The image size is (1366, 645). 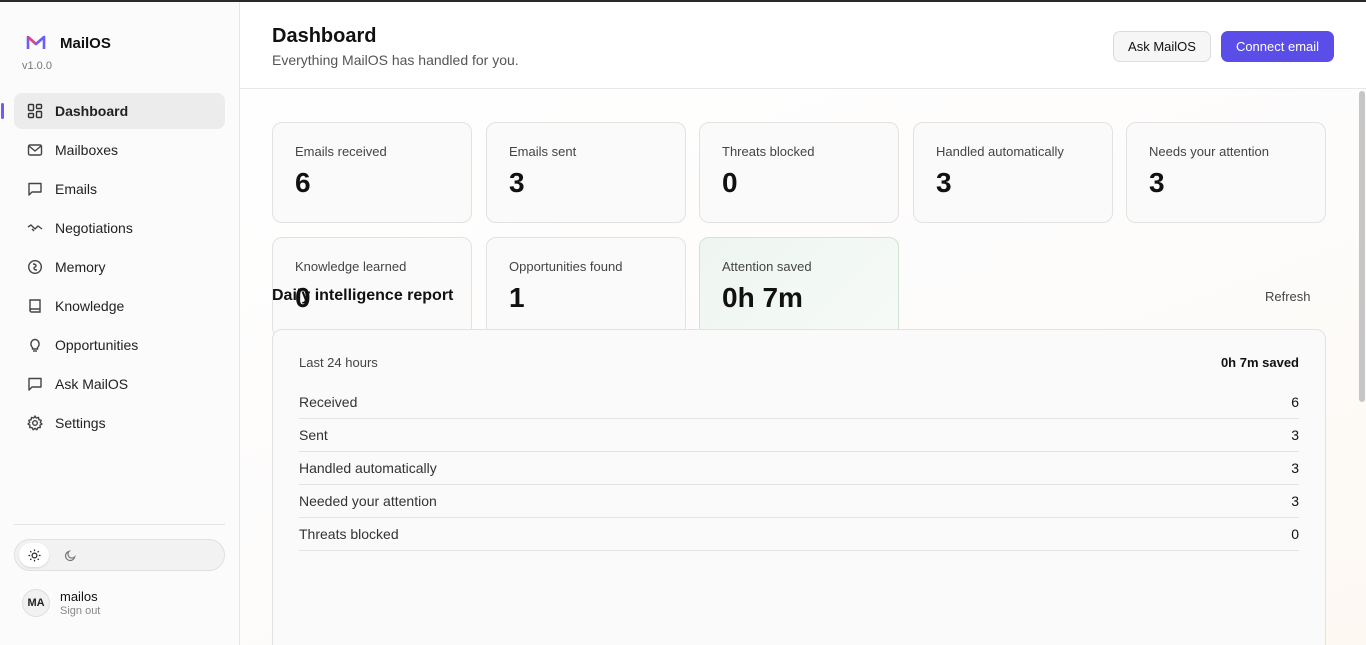 I want to click on sidebar-item-ask-mailos: Ask MailOS, so click(x=119, y=384).